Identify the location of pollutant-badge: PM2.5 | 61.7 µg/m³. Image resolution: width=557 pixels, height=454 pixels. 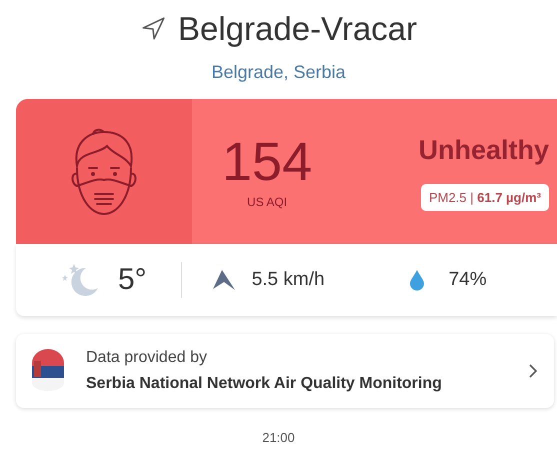
(484, 197).